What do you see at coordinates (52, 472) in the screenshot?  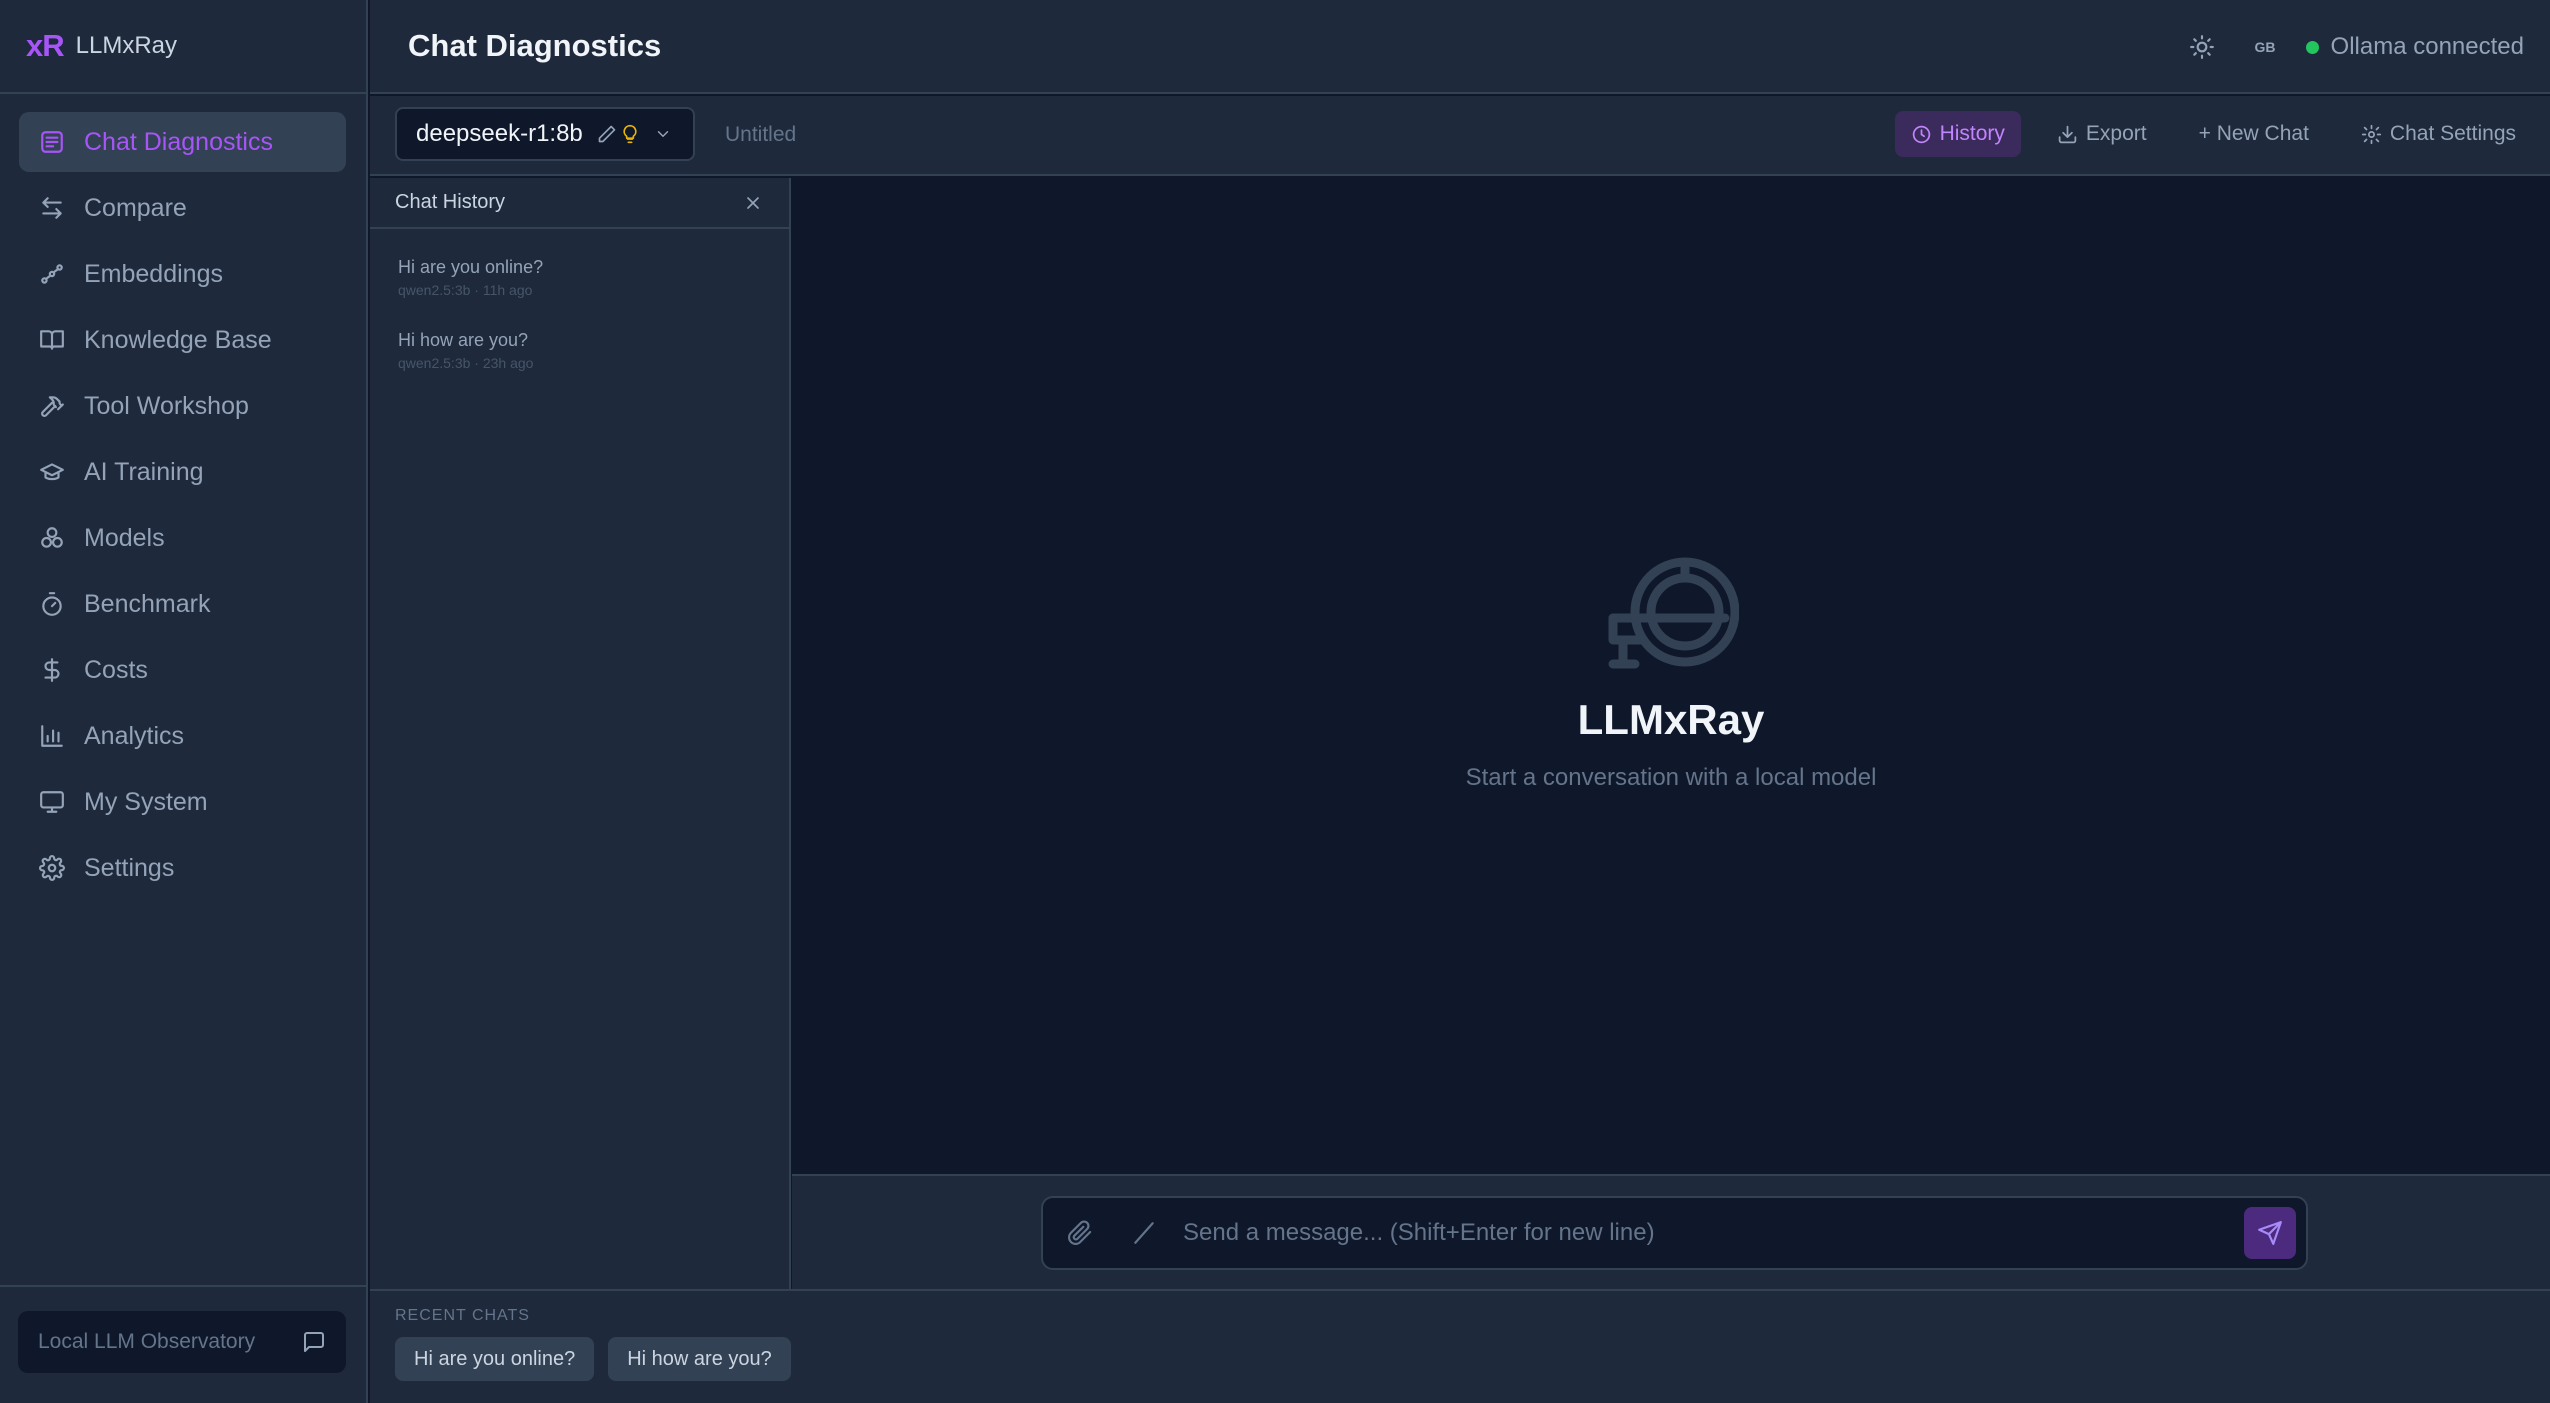 I see `graduation-cap-icon` at bounding box center [52, 472].